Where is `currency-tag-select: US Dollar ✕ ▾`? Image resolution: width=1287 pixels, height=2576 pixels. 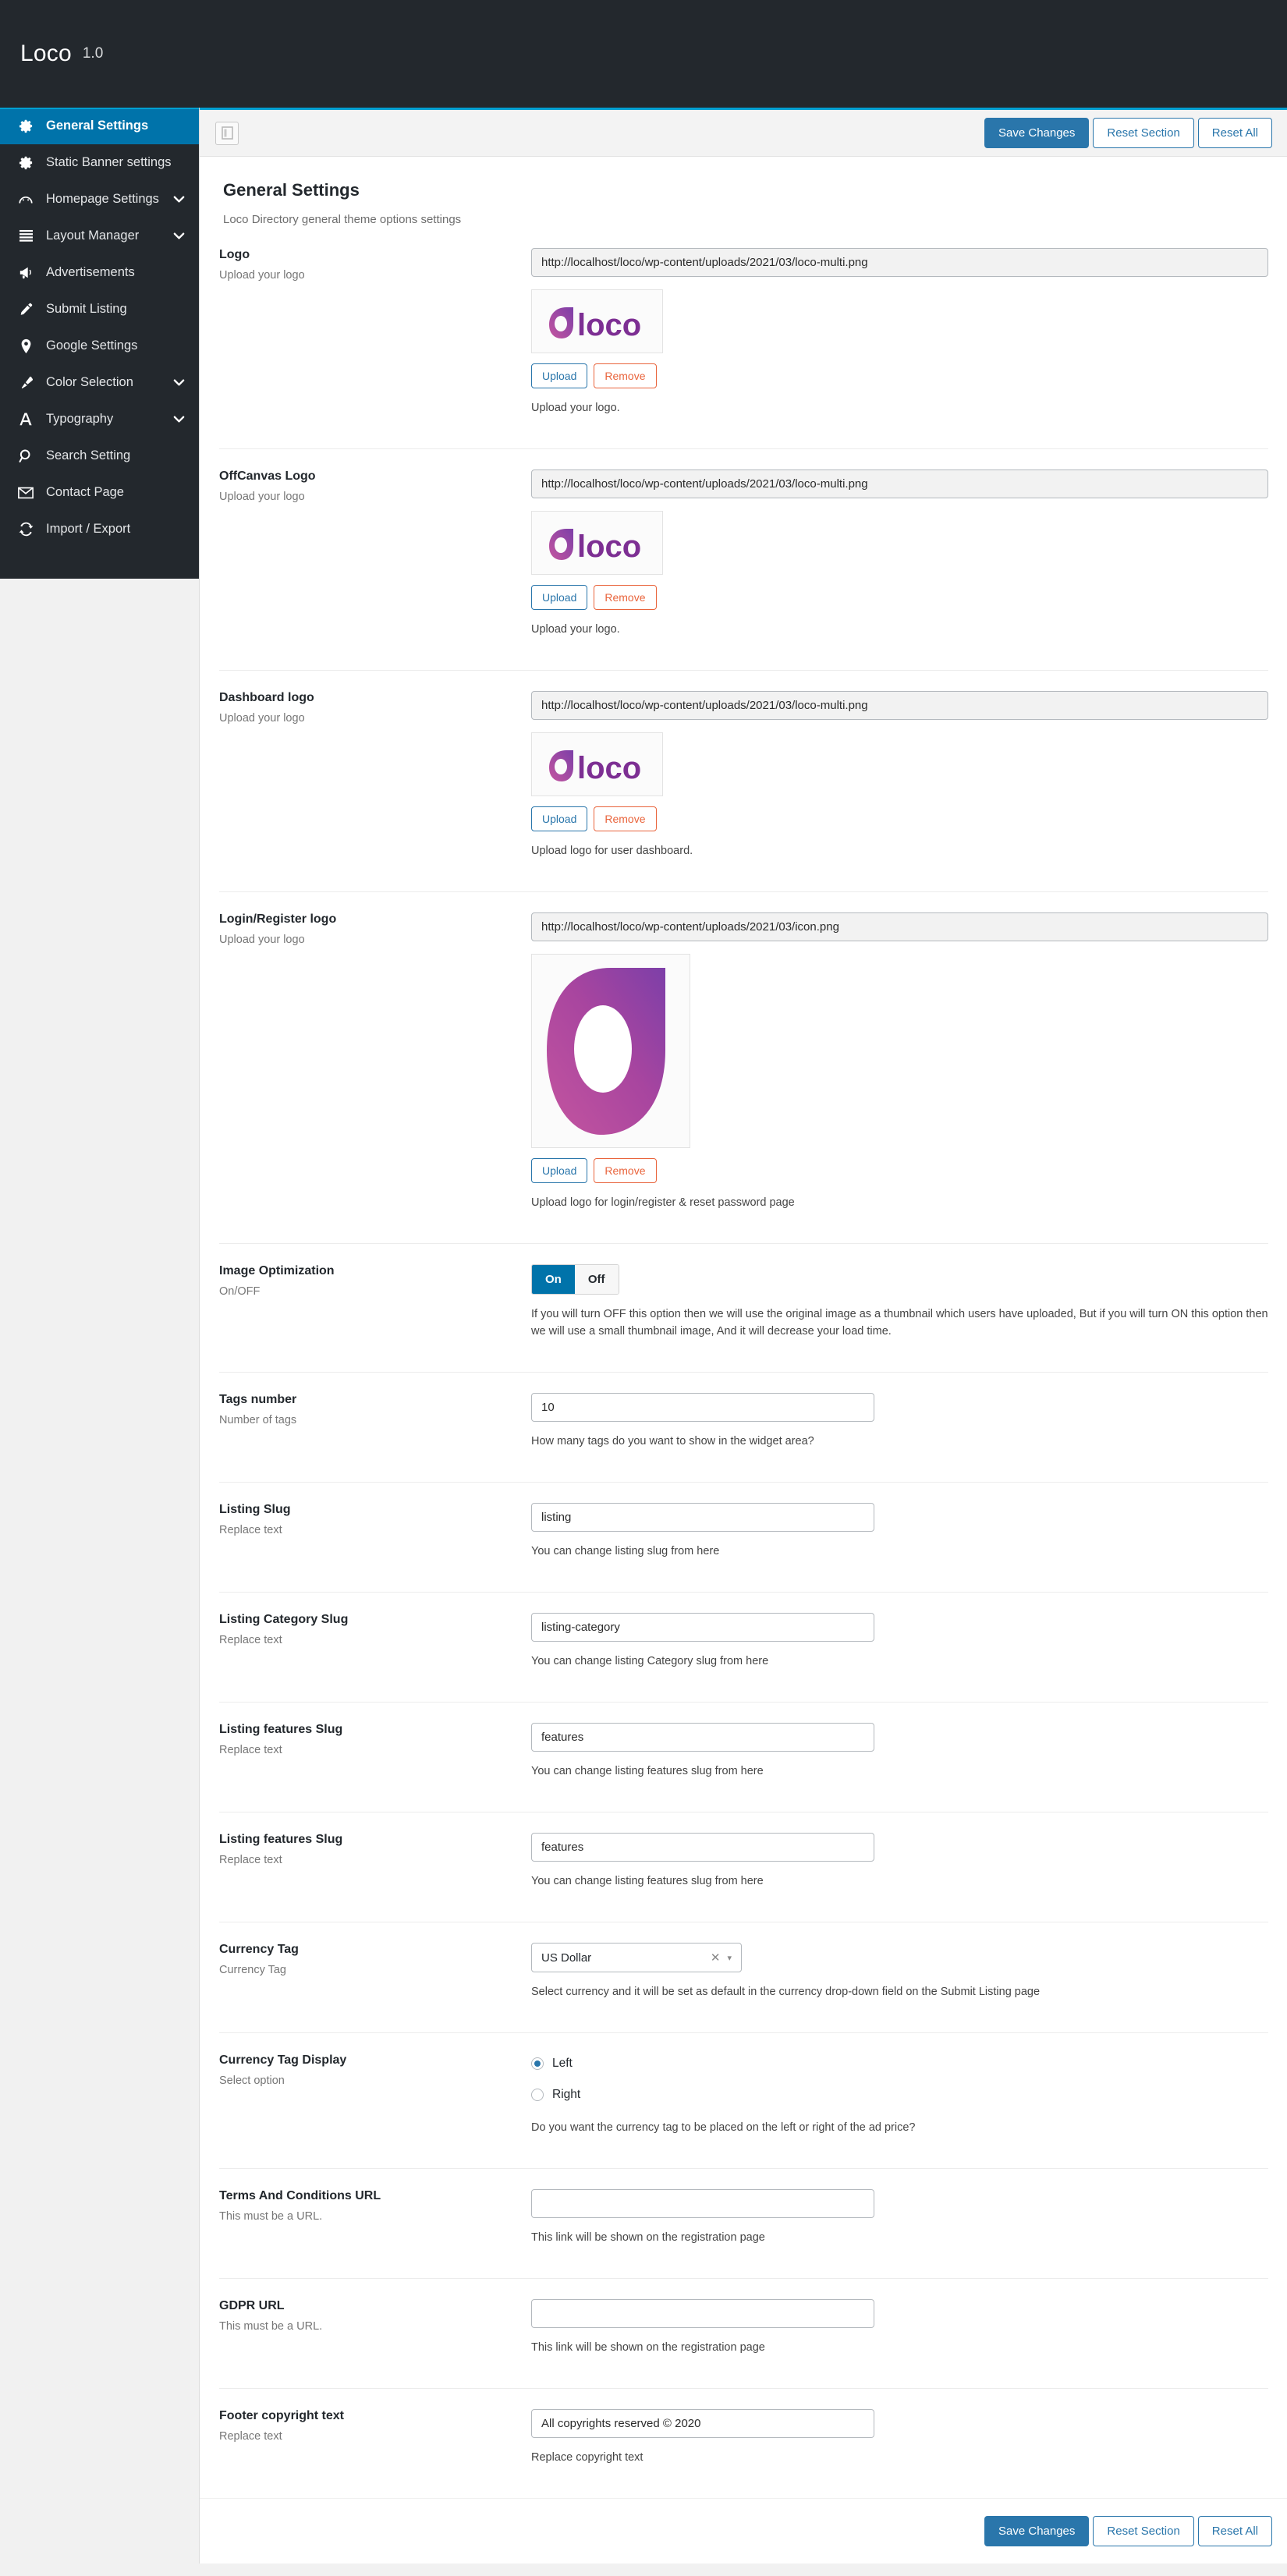 currency-tag-select: US Dollar ✕ ▾ is located at coordinates (637, 1958).